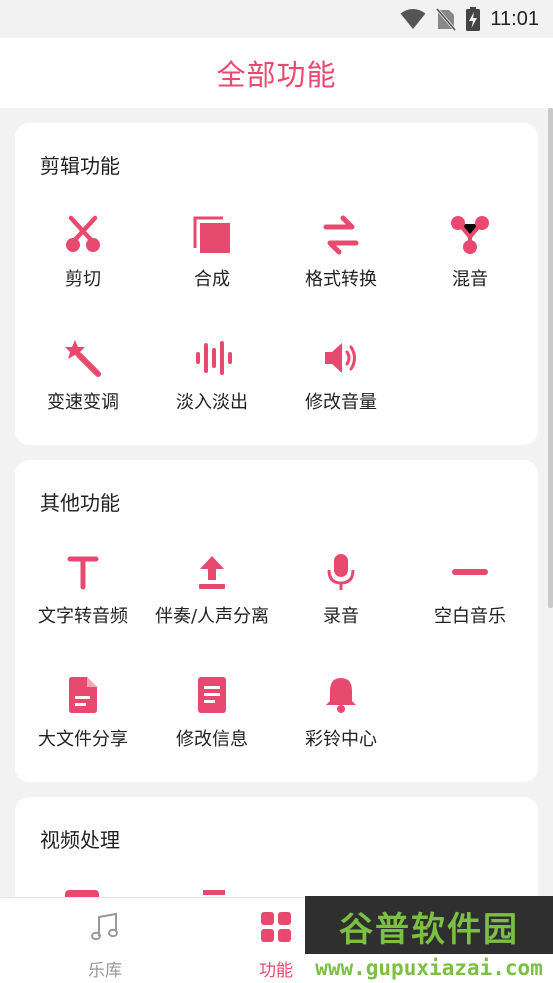  What do you see at coordinates (470, 572) in the screenshot?
I see `minus-icon` at bounding box center [470, 572].